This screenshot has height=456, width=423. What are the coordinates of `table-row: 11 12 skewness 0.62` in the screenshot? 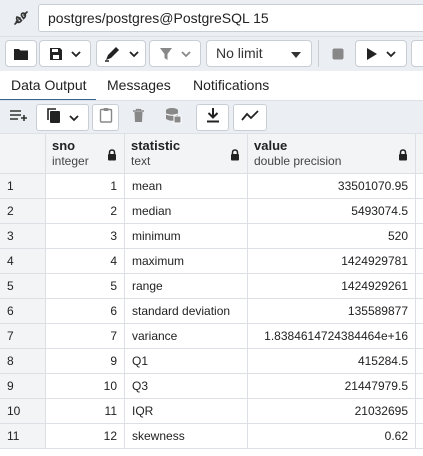 It's located at (211, 436).